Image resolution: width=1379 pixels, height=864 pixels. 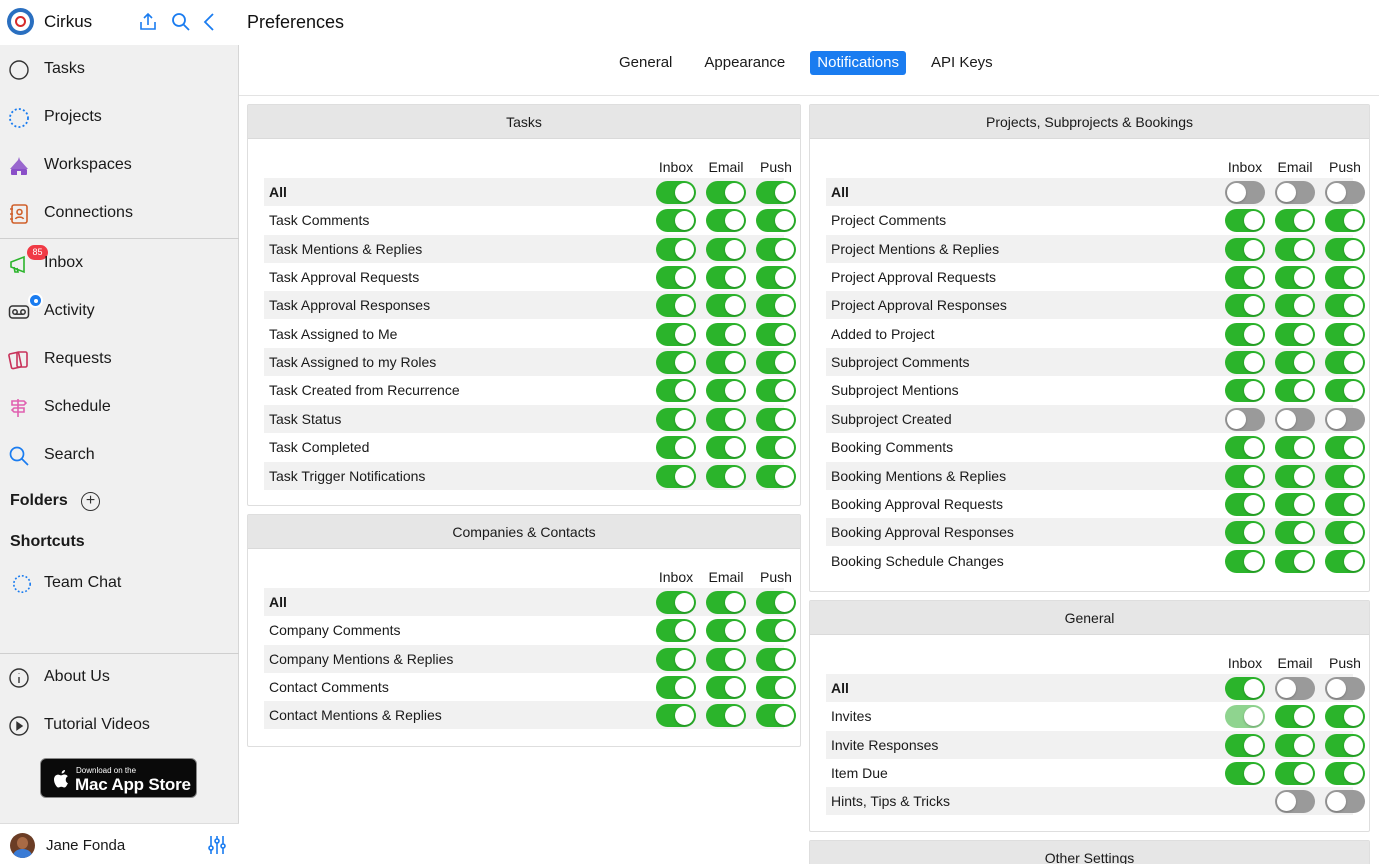 What do you see at coordinates (119, 584) in the screenshot?
I see `shortcut-item-team-chat: Team Chat` at bounding box center [119, 584].